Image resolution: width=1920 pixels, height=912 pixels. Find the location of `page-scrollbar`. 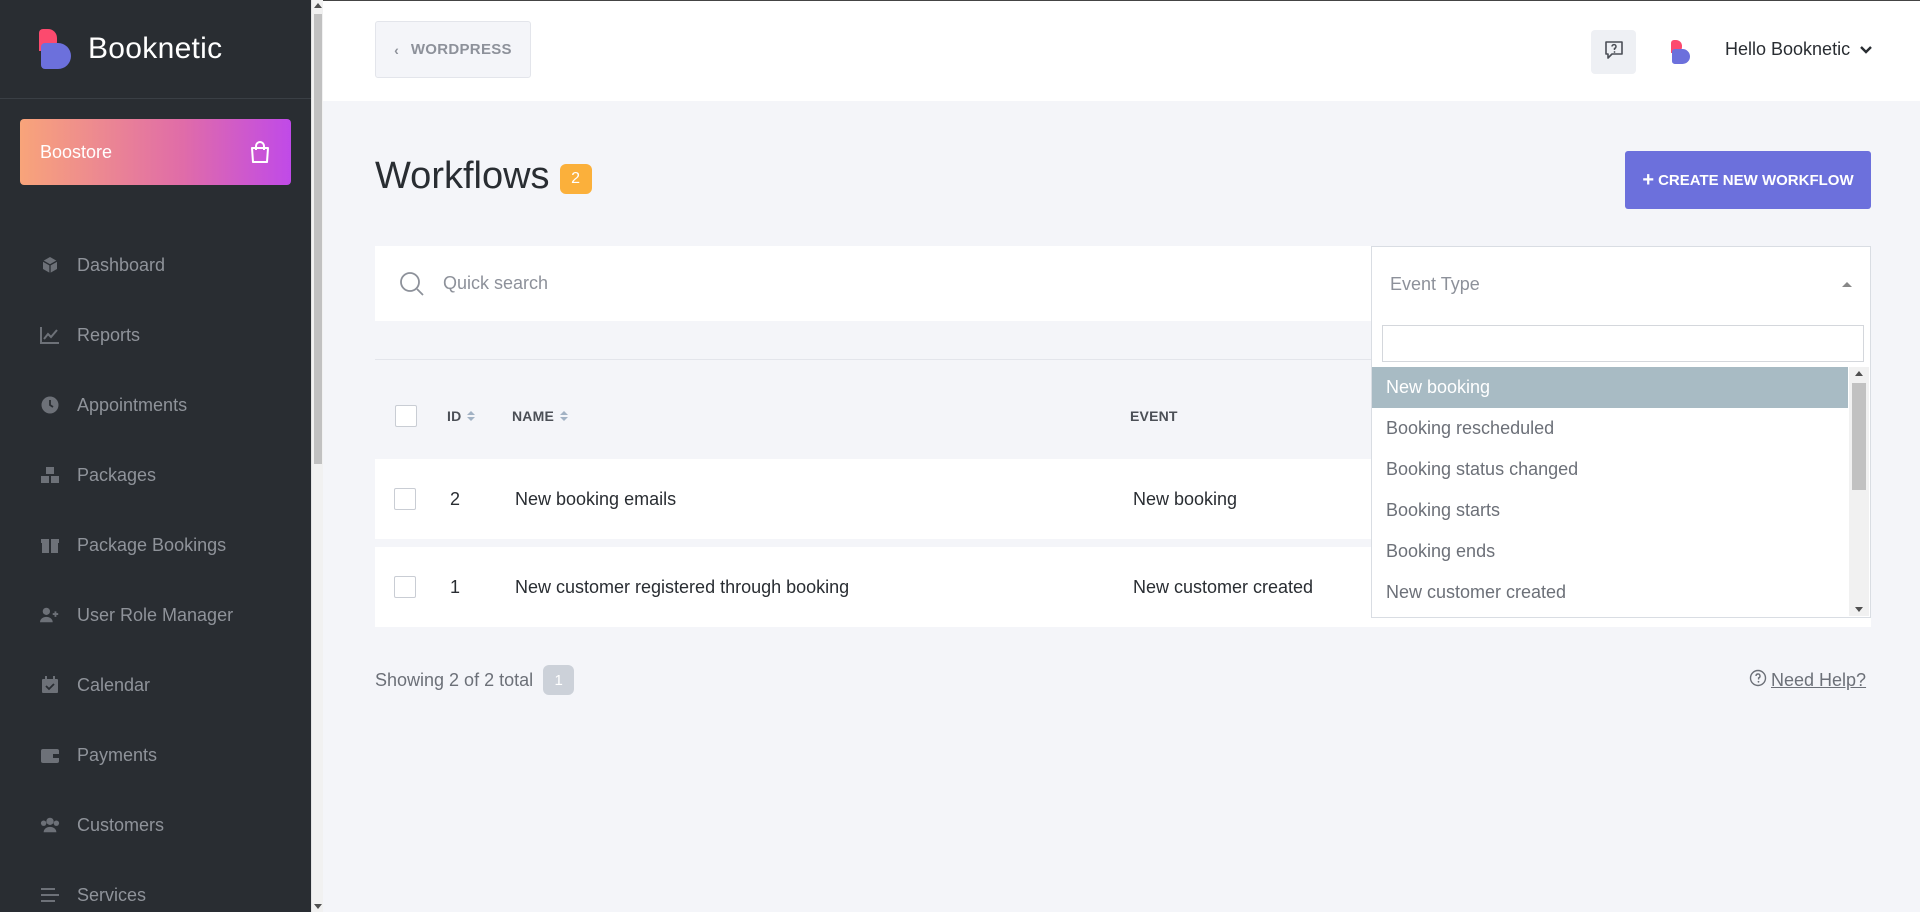

page-scrollbar is located at coordinates (317, 456).